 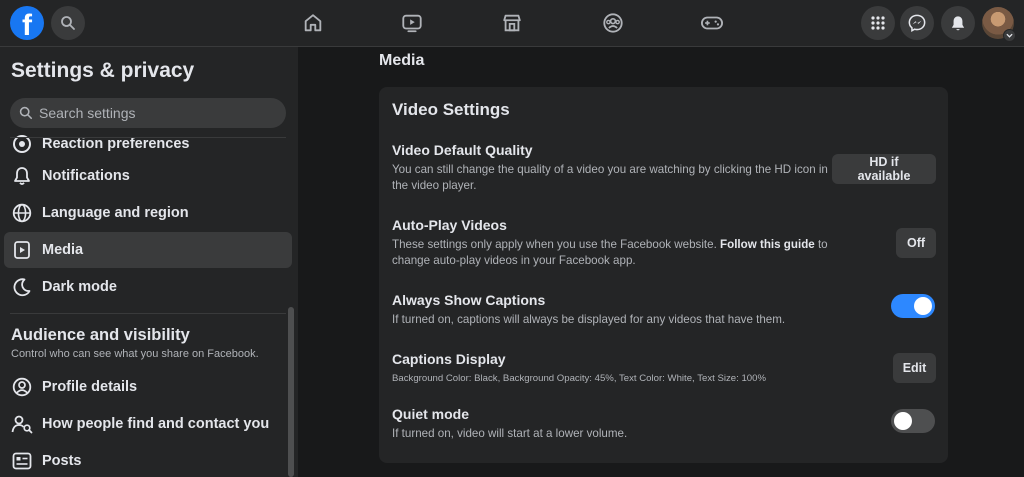 I want to click on home-nav-button, so click(x=313, y=23).